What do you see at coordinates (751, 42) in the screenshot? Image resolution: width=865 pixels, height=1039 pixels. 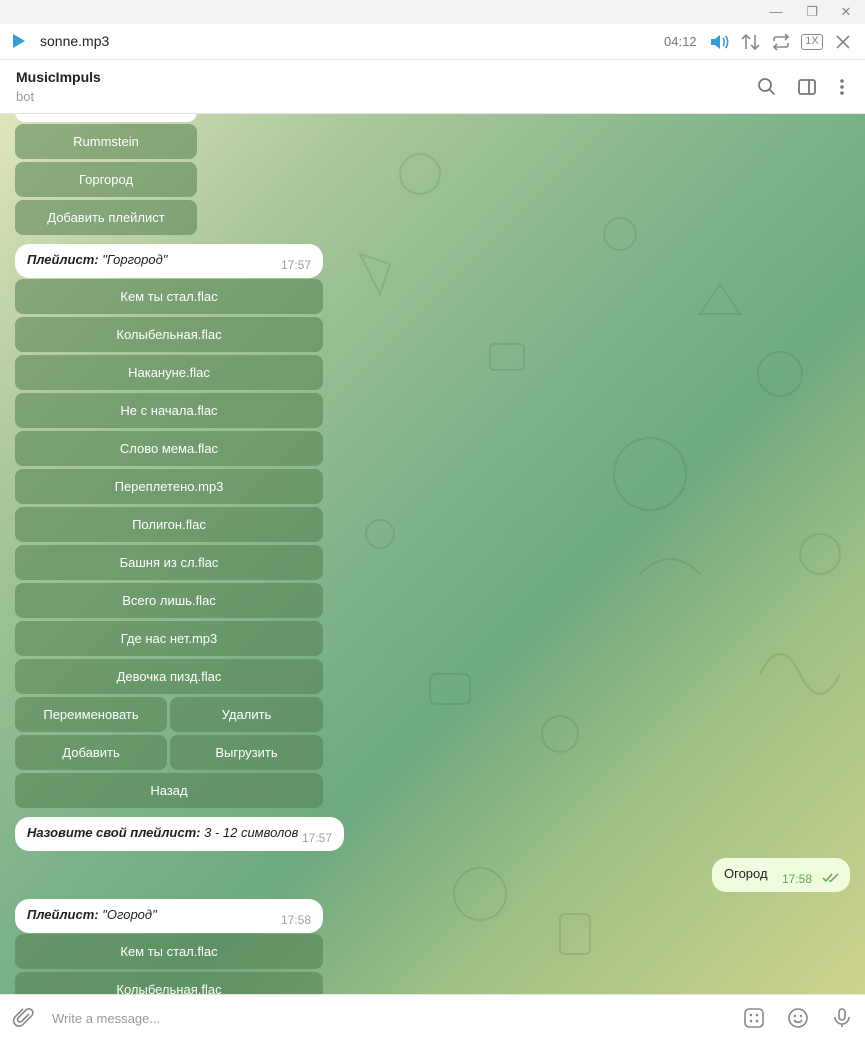 I see `order-icon` at bounding box center [751, 42].